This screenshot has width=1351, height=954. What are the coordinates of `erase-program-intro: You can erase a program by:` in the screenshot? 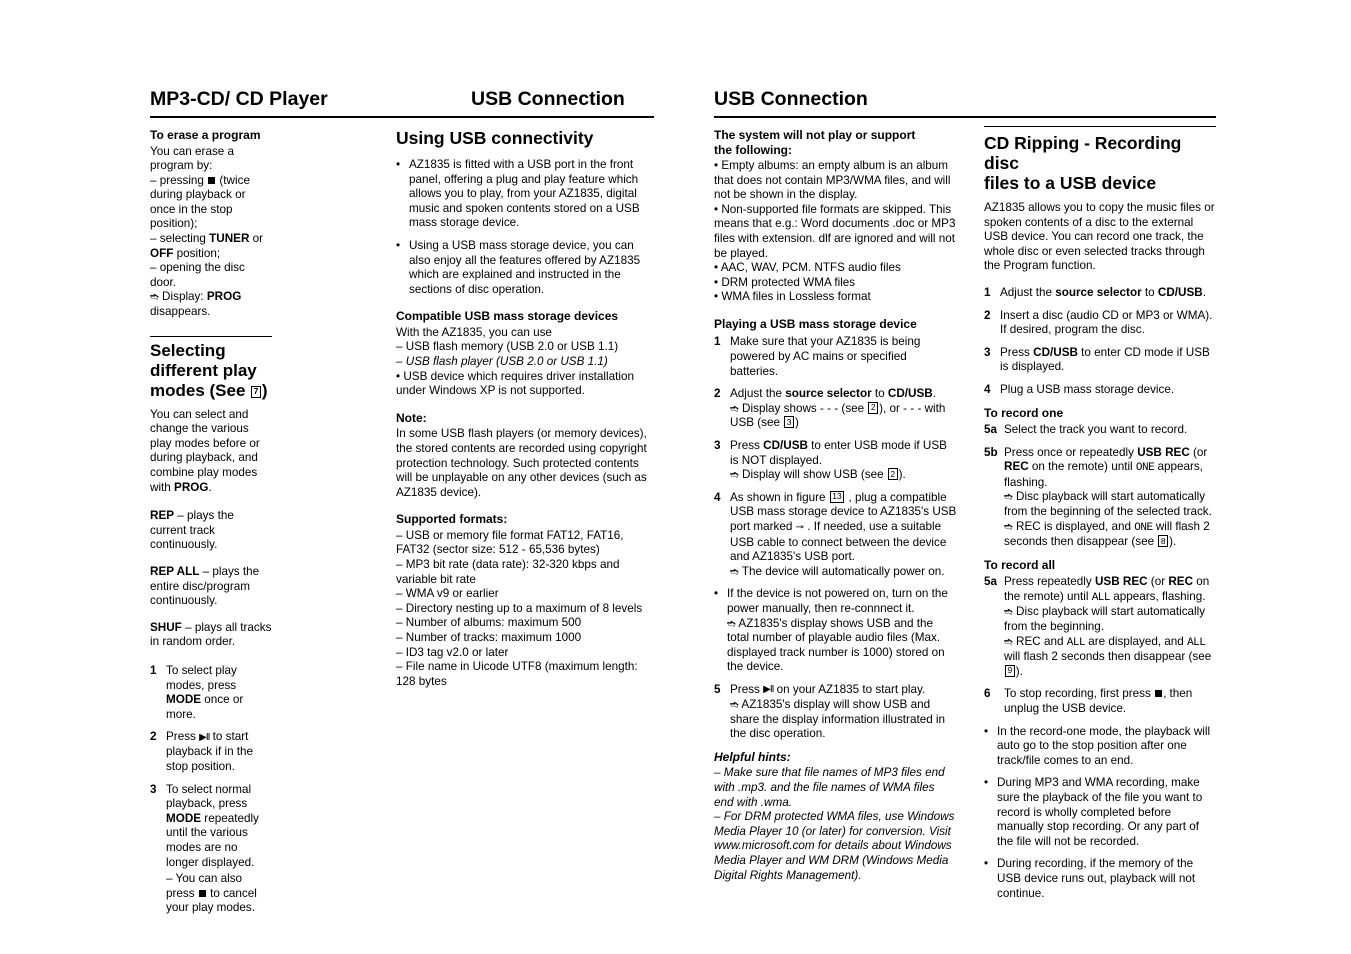 It's located at (192, 158).